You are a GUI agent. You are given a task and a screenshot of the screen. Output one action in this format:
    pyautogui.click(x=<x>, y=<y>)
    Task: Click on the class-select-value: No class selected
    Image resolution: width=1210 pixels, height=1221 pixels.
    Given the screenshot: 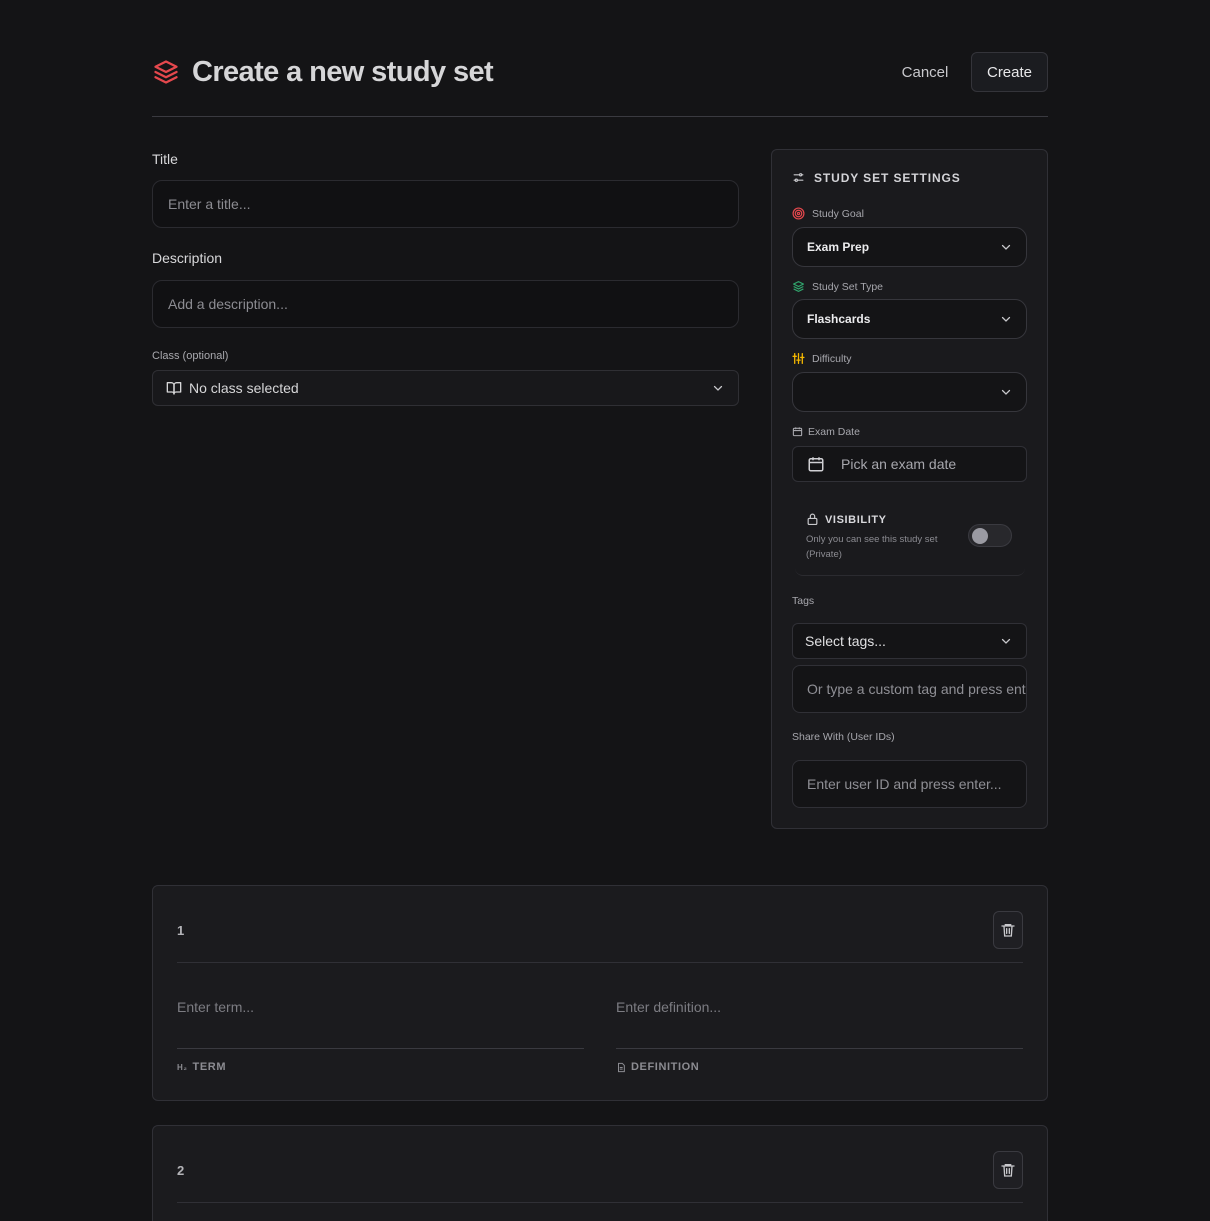 What is the action you would take?
    pyautogui.click(x=244, y=388)
    